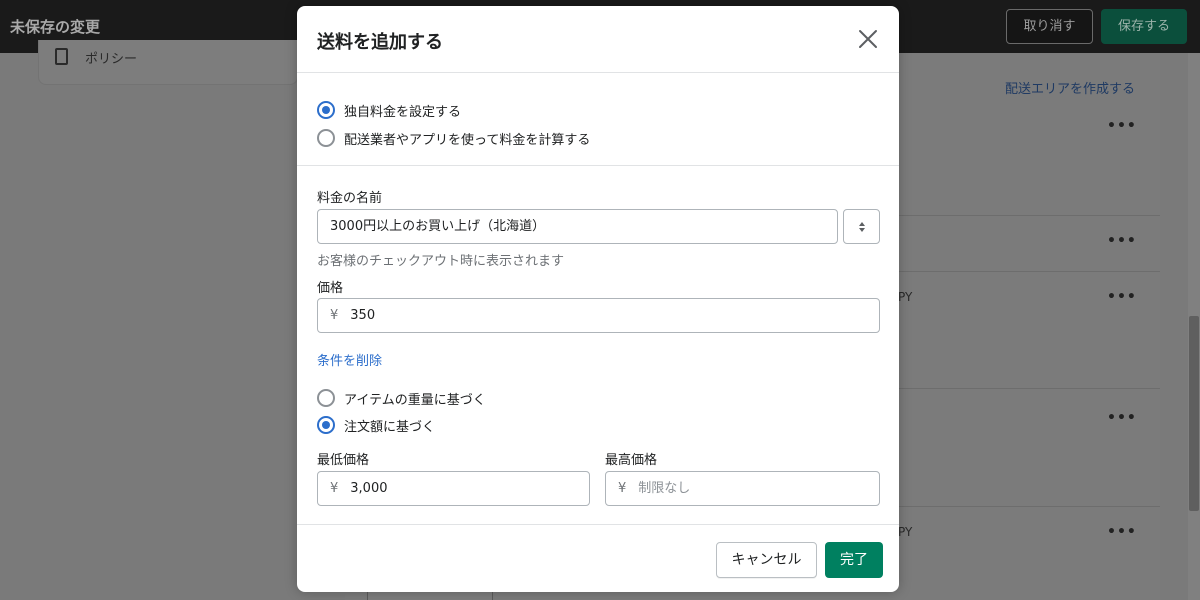 Image resolution: width=1200 pixels, height=600 pixels. What do you see at coordinates (441, 261) in the screenshot?
I see `rate-name-help-text: お客様のチェックアウト時に表示されます` at bounding box center [441, 261].